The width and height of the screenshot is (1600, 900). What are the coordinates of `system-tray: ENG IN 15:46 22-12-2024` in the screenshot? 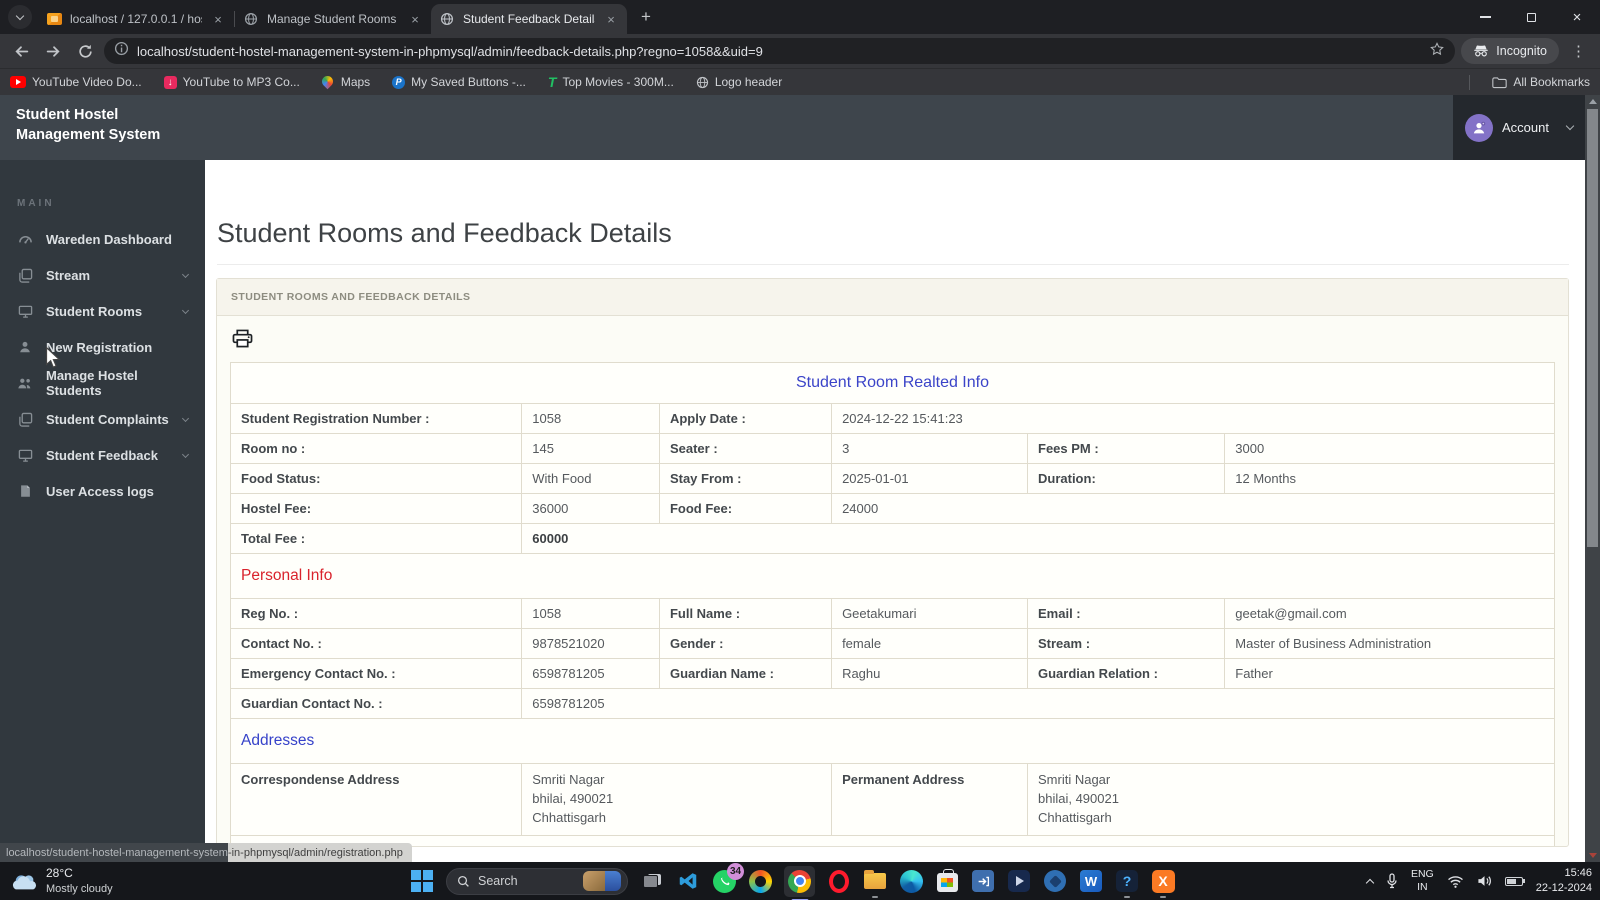 It's located at (1478, 881).